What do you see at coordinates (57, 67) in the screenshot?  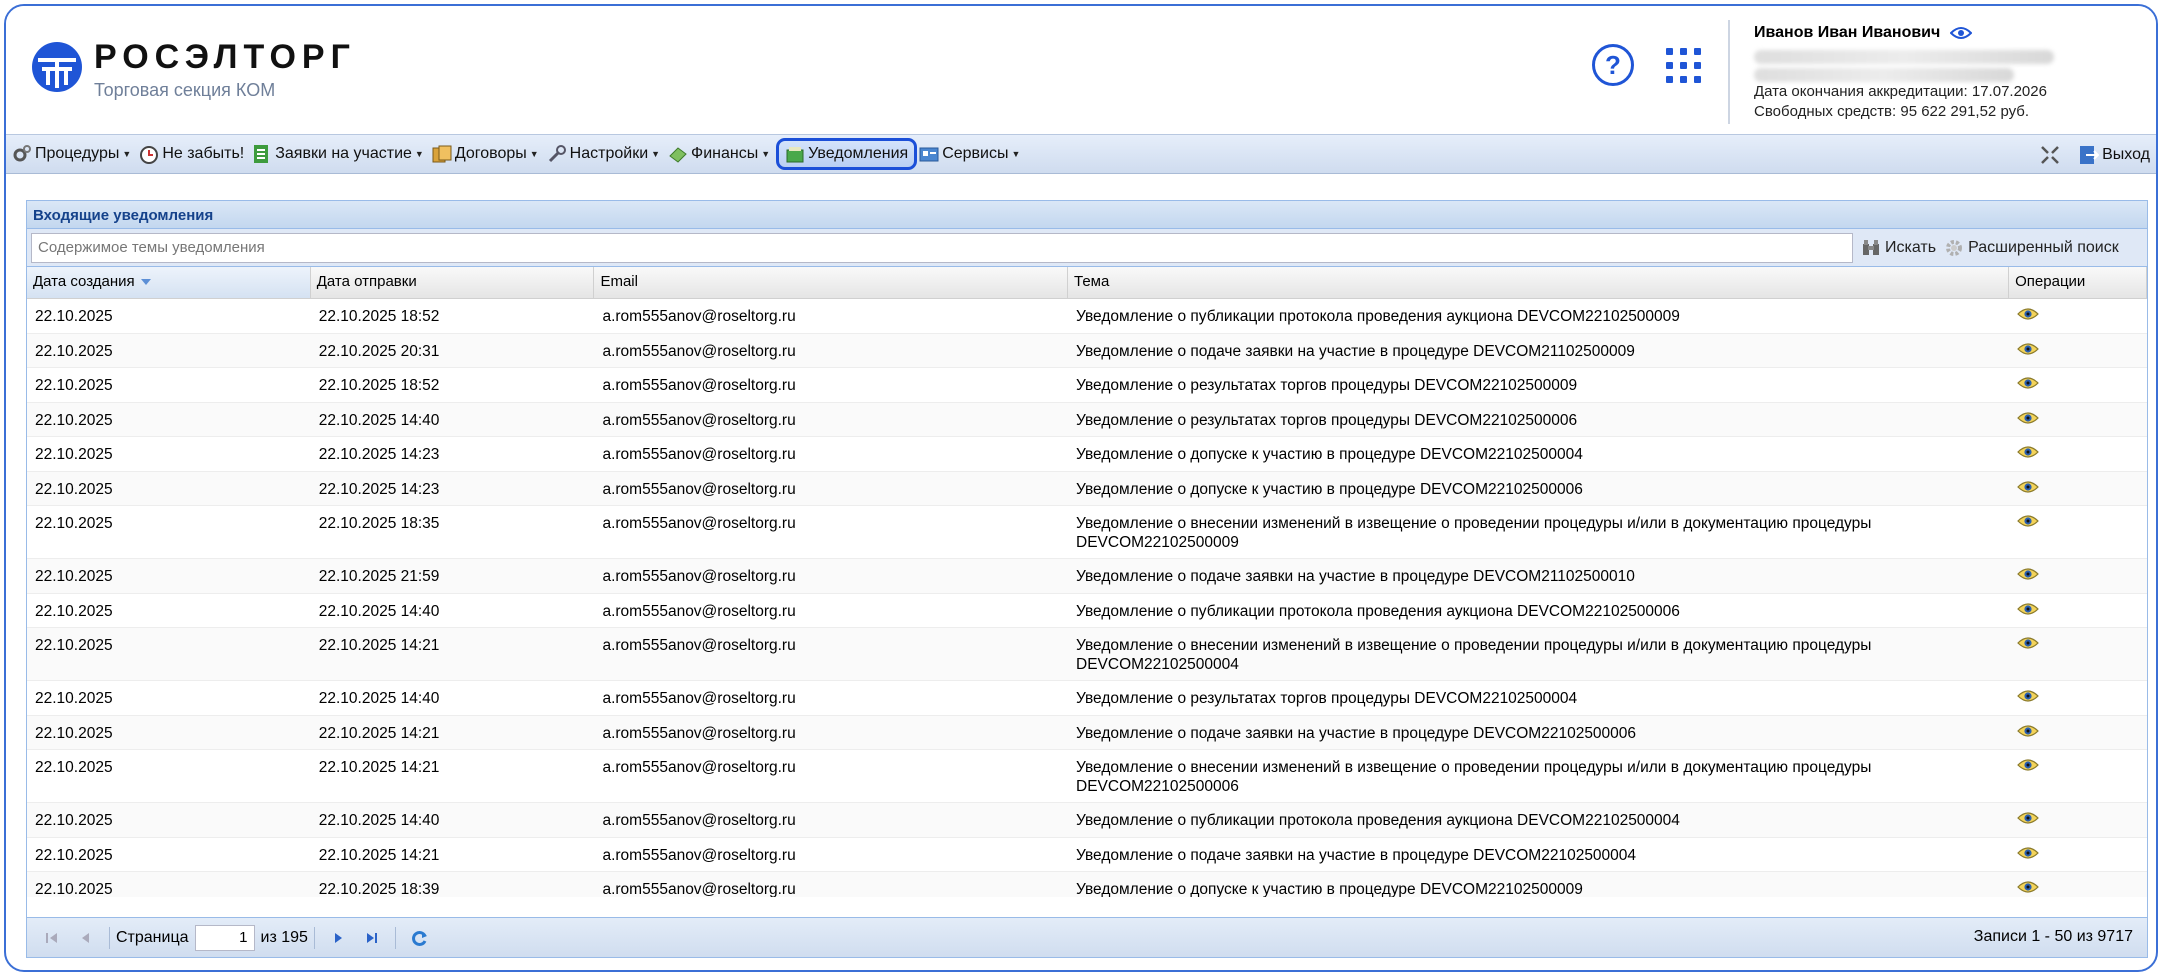 I see `roseltorg-logo-icon` at bounding box center [57, 67].